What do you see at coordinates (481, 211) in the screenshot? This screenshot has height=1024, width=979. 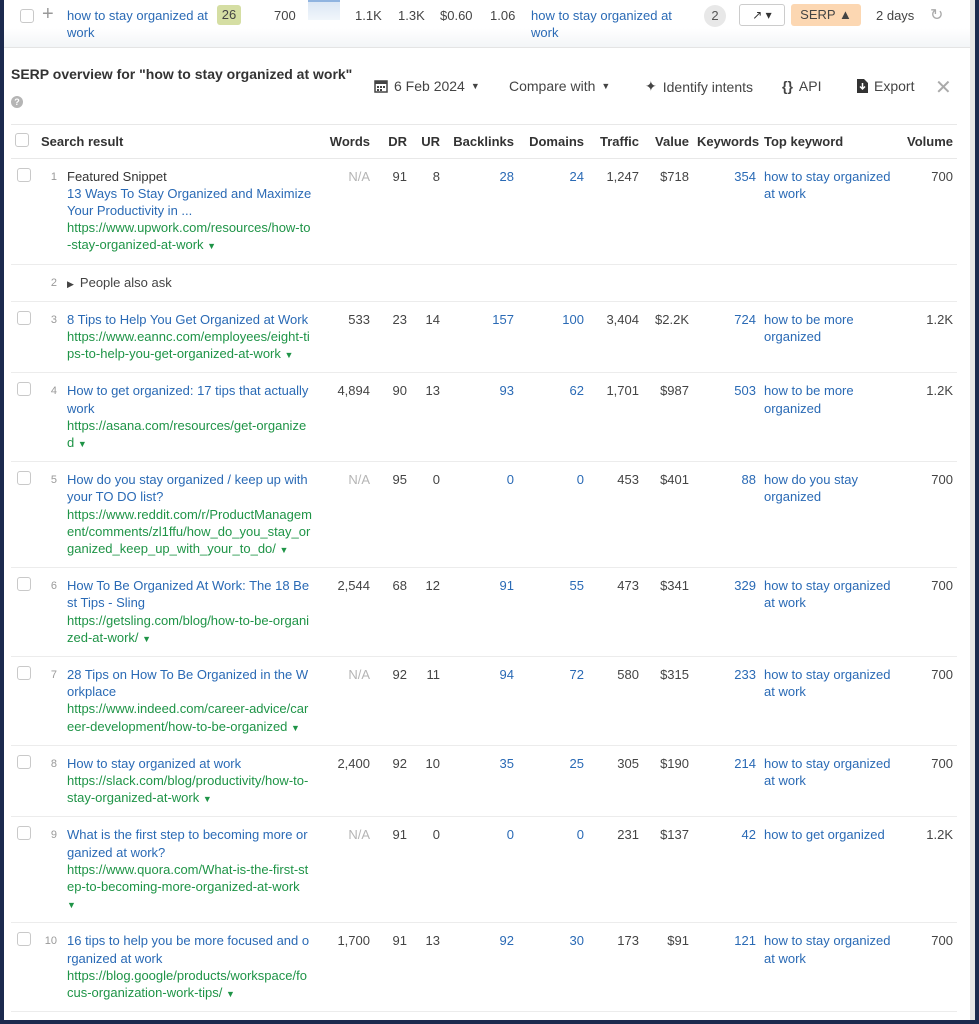 I see `backlinks-cell: 28` at bounding box center [481, 211].